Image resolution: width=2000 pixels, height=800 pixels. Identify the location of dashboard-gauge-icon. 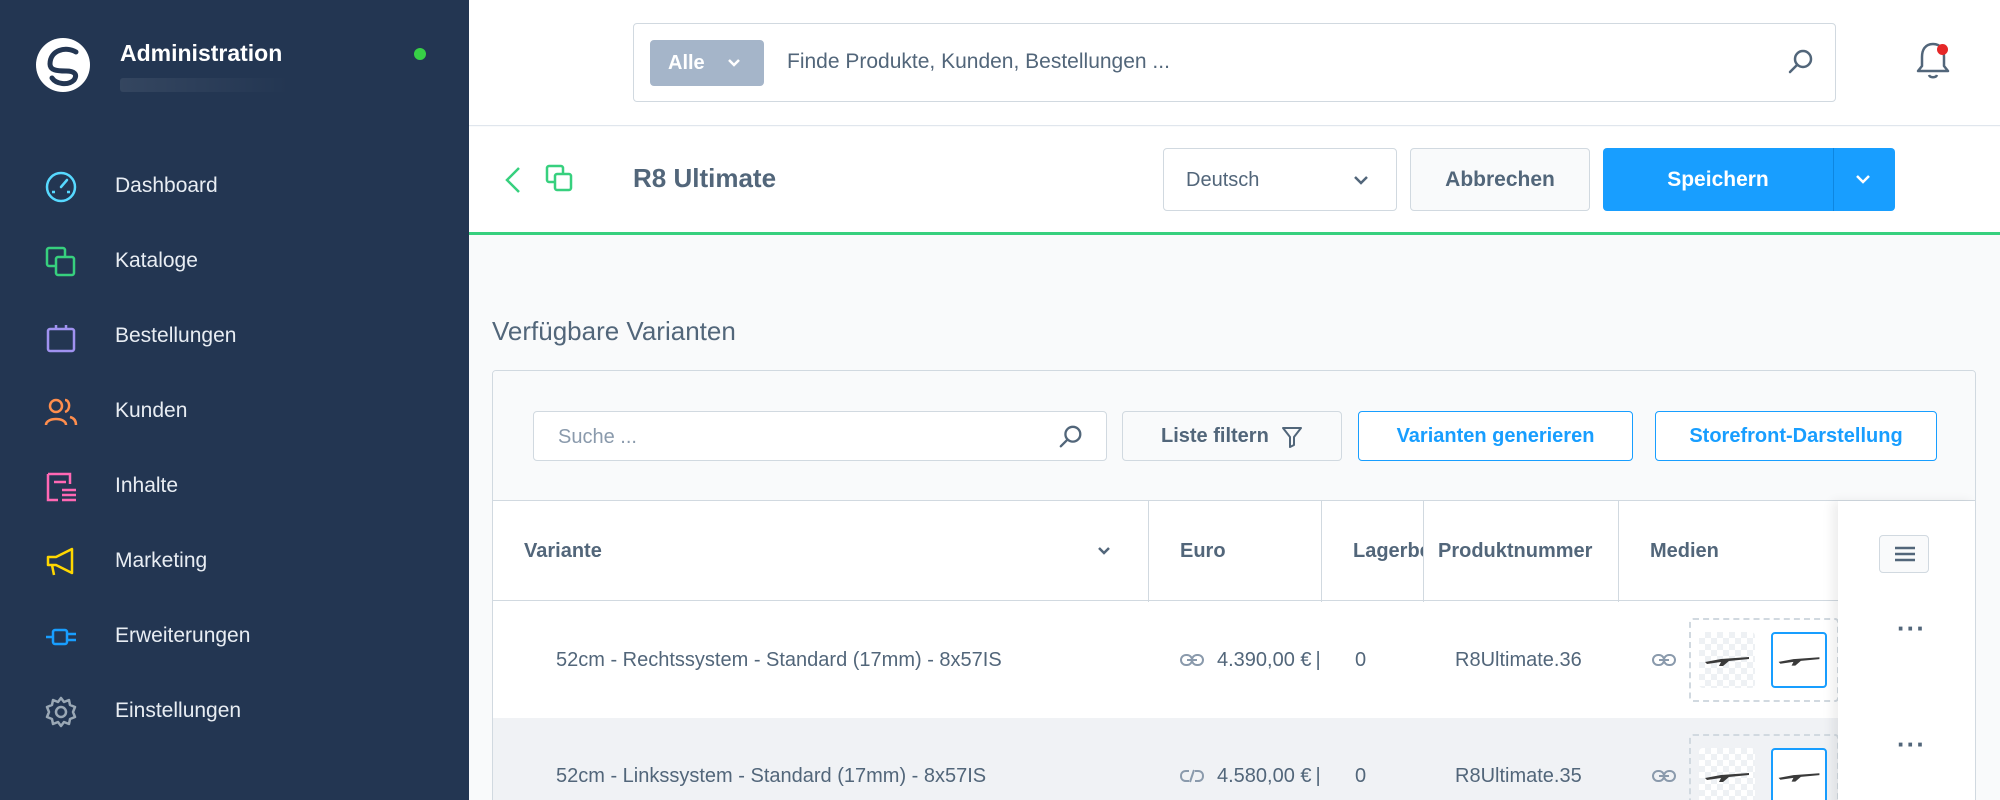
(61, 187).